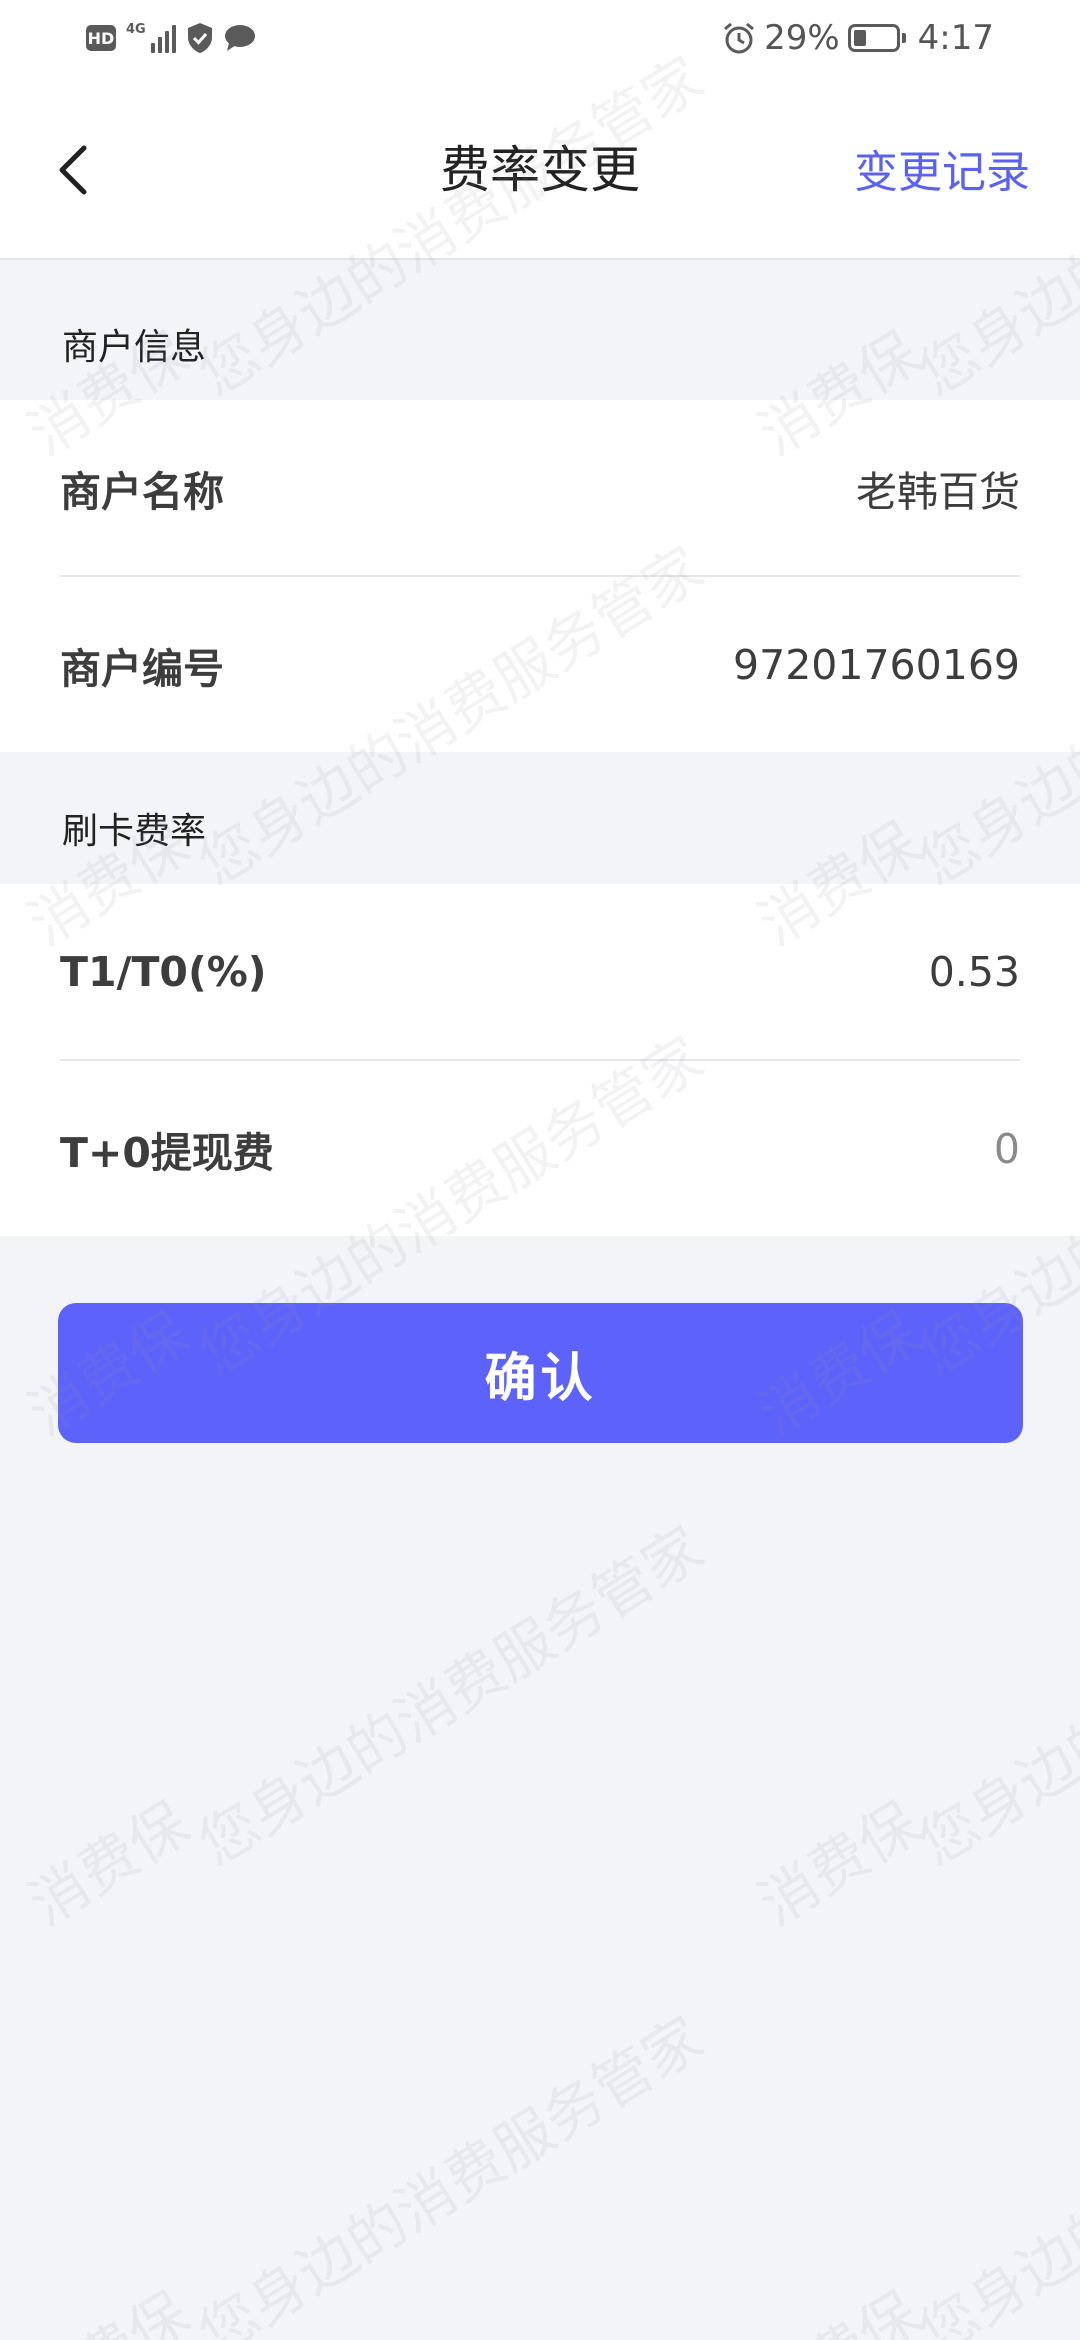 This screenshot has height=2340, width=1080. Describe the element at coordinates (167, 1152) in the screenshot. I see `t0-withdrawal-fee-label: T+0提现费` at that location.